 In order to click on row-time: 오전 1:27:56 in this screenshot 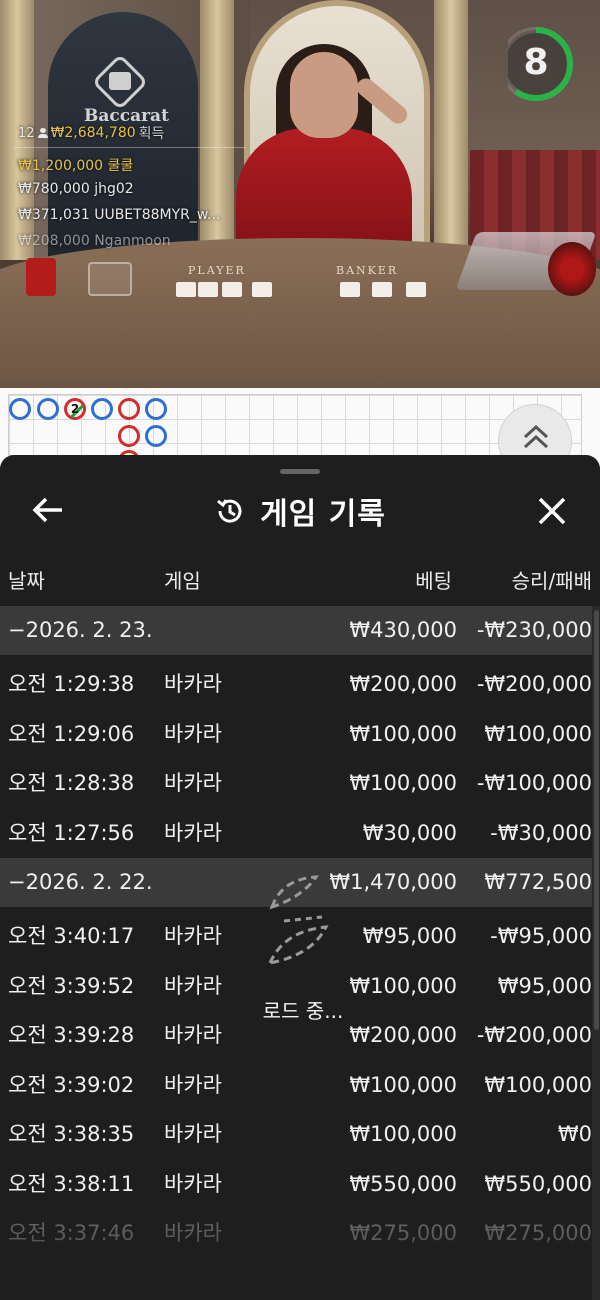, I will do `click(71, 832)`.